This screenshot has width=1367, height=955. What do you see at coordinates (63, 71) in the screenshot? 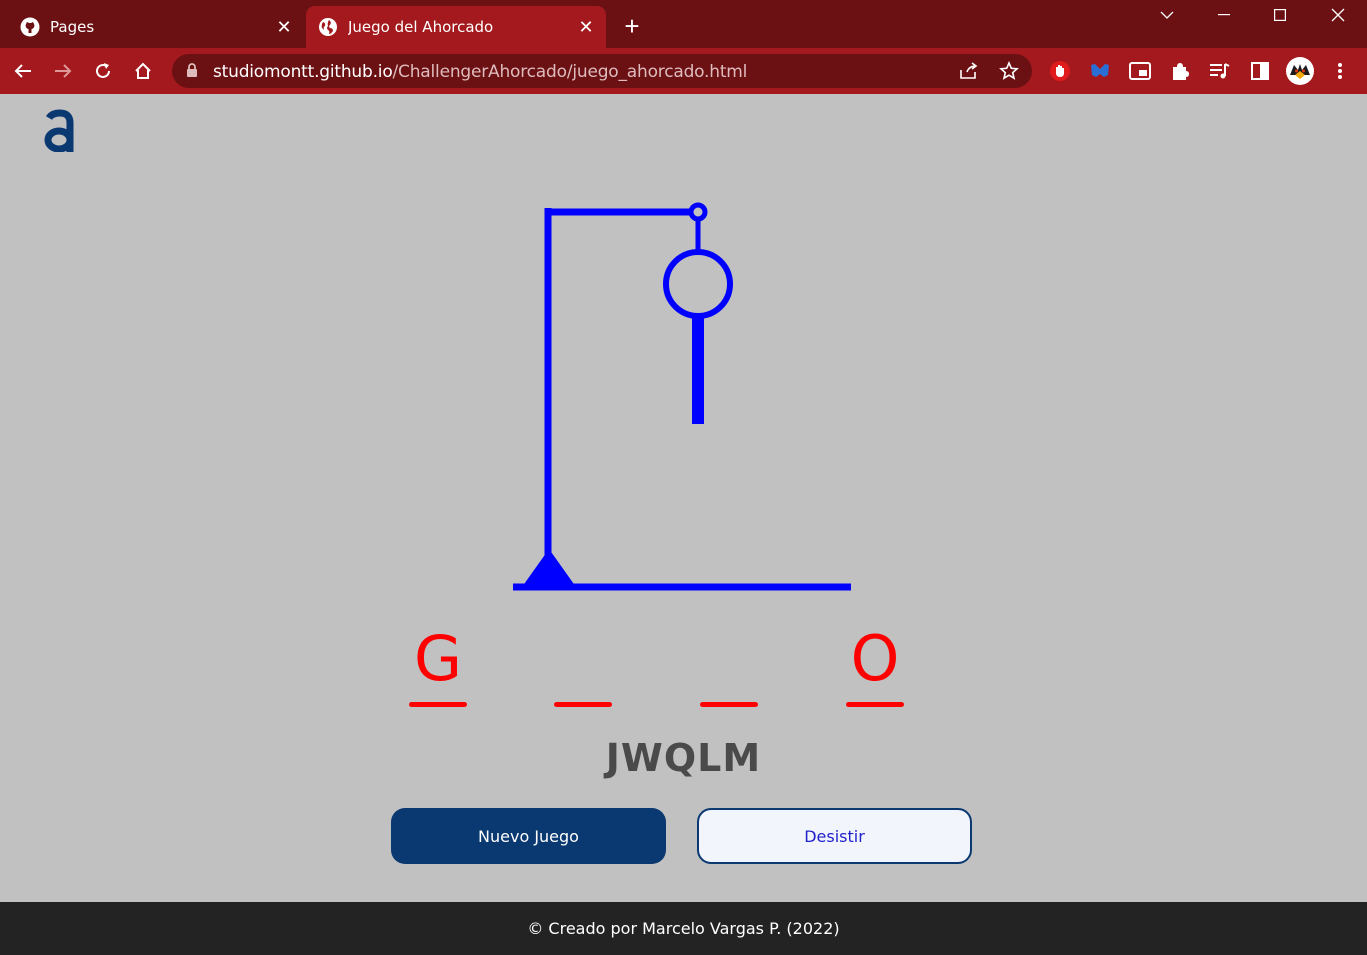
I see `forward-button` at bounding box center [63, 71].